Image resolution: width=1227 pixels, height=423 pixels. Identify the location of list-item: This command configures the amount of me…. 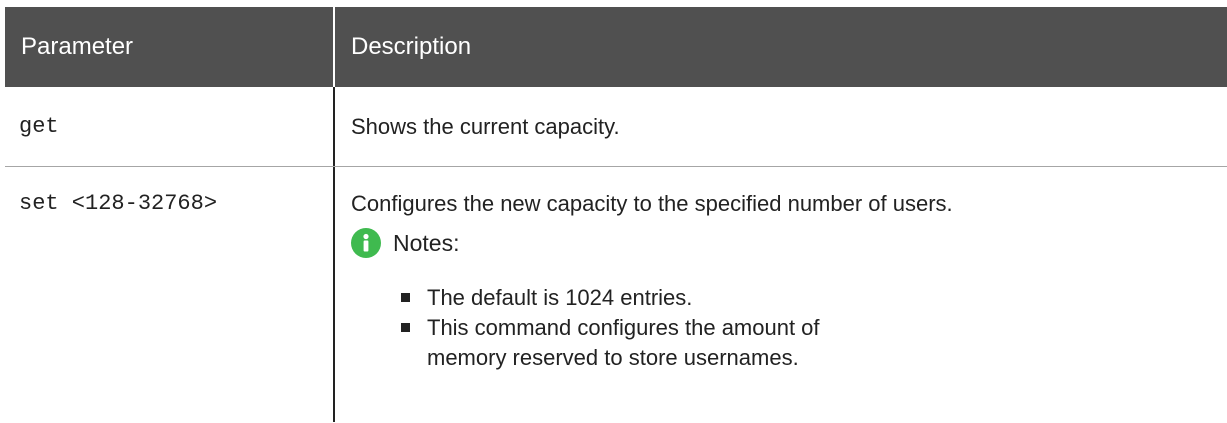
(649, 343).